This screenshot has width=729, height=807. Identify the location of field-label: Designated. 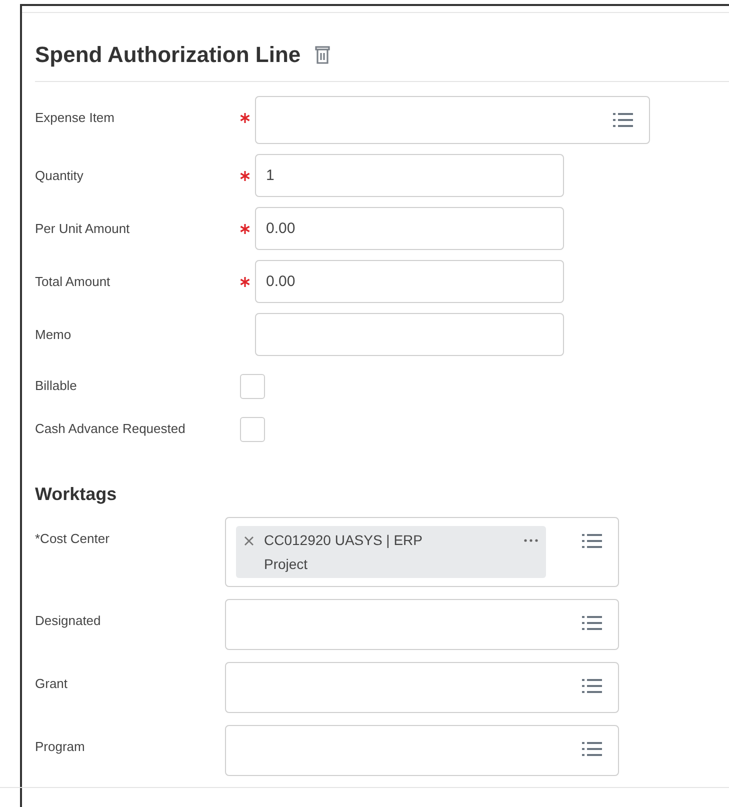
(68, 620).